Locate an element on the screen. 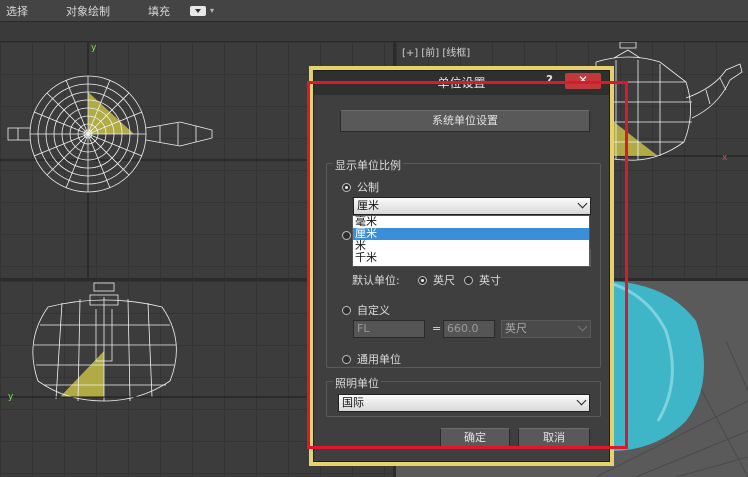 Image resolution: width=748 pixels, height=477 pixels. lighting-units-title: 照明单位 is located at coordinates (357, 383).